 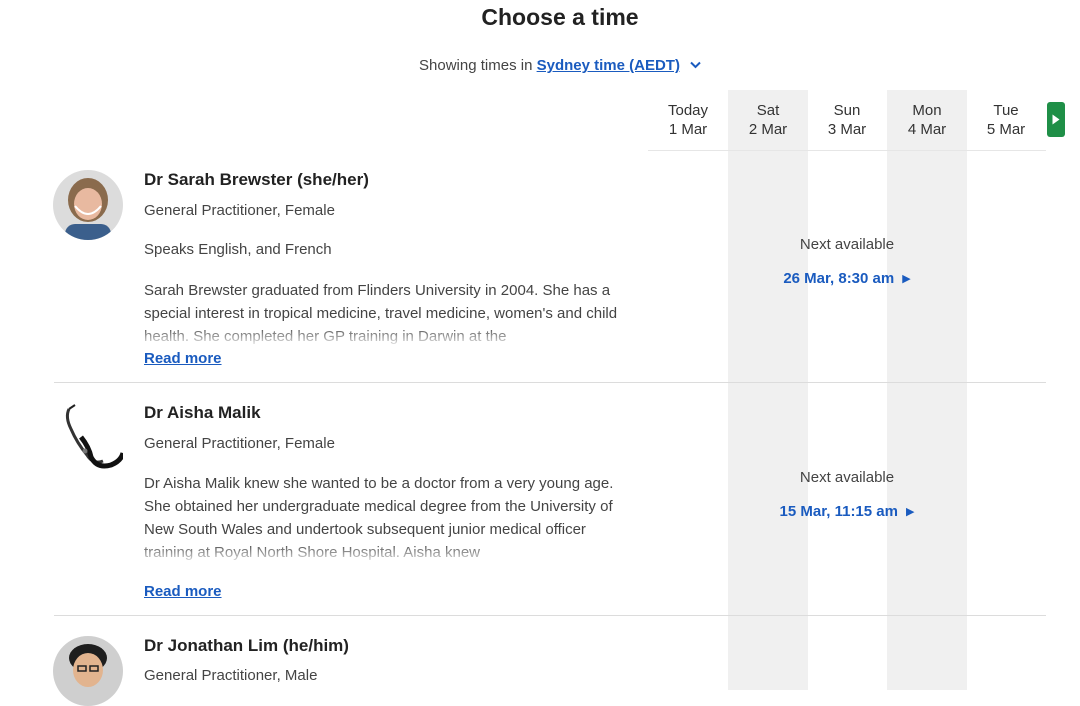 I want to click on timezone-link: Sydney time (AEDT), so click(x=608, y=65).